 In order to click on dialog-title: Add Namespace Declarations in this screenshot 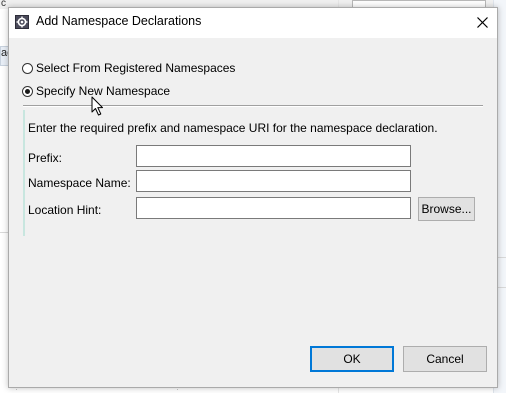, I will do `click(119, 21)`.